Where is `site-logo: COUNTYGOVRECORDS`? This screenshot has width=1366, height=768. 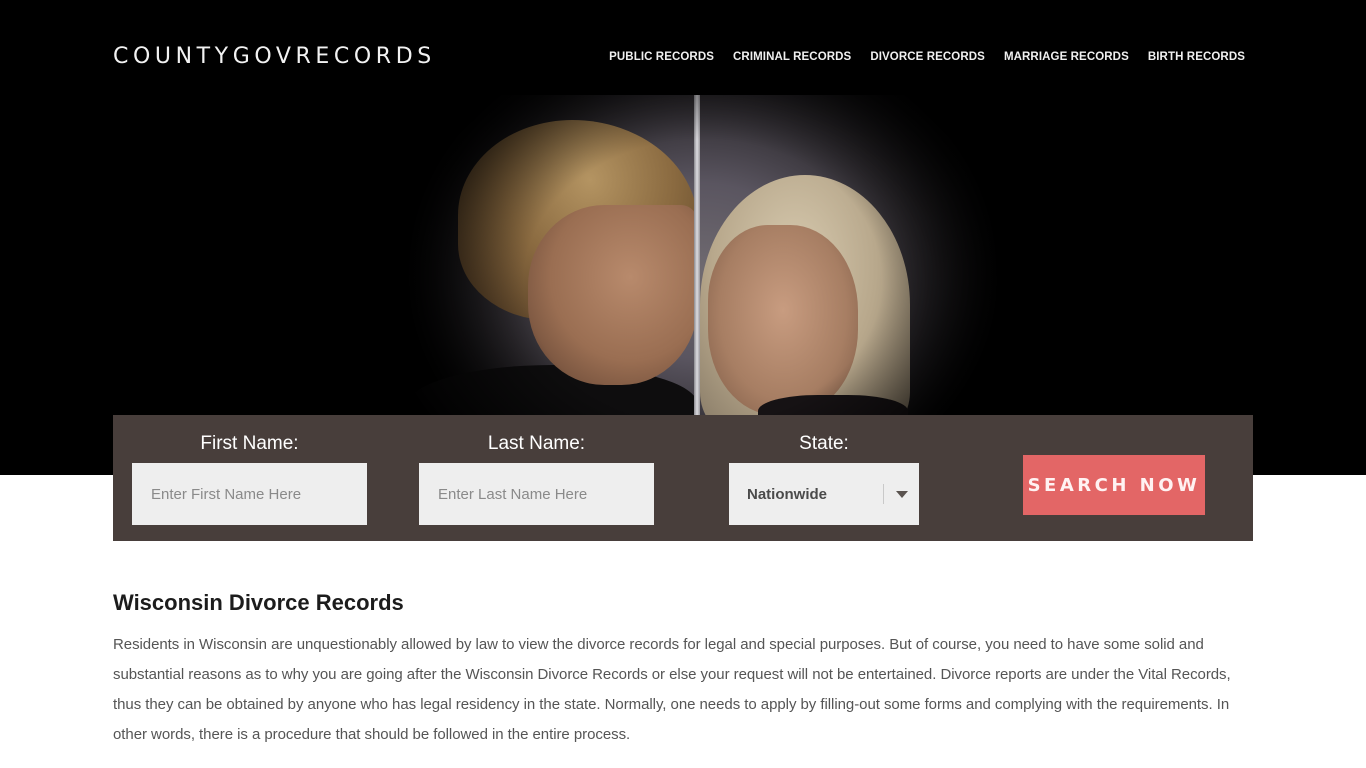 site-logo: COUNTYGOVRECORDS is located at coordinates (274, 56).